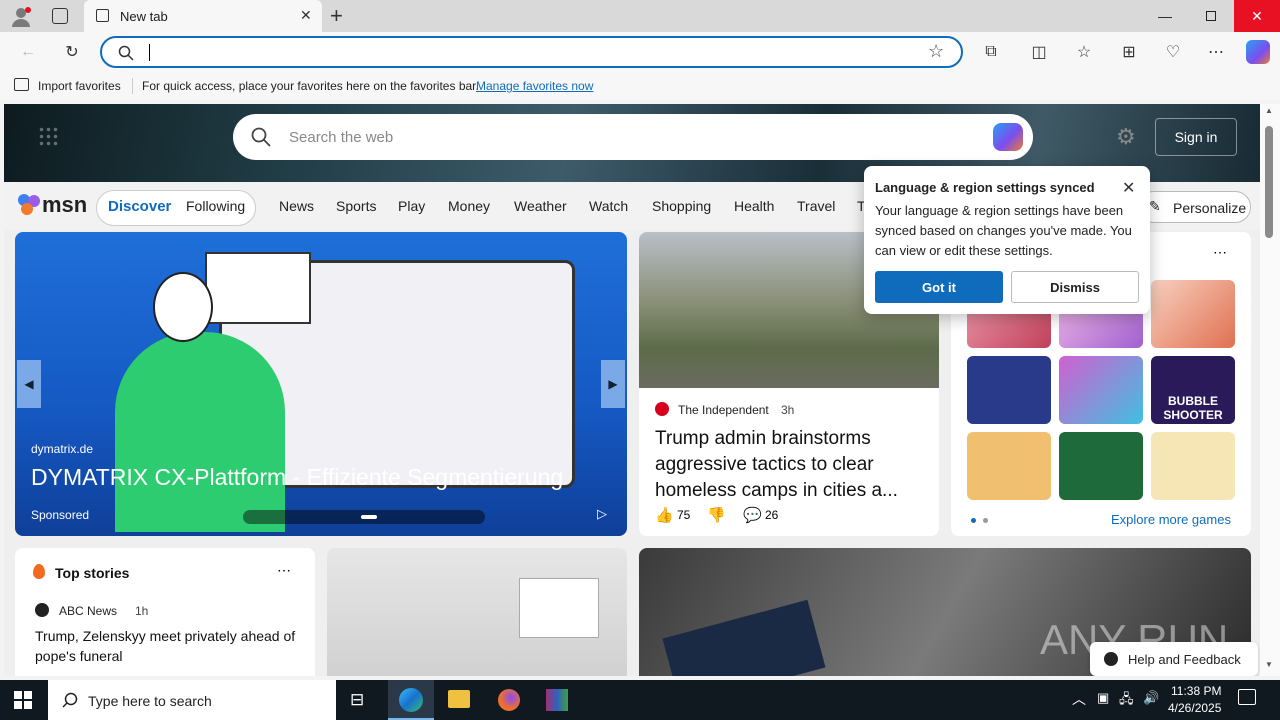 The height and width of the screenshot is (720, 1280). Describe the element at coordinates (336, 16) in the screenshot. I see `new-tab-button: +` at that location.